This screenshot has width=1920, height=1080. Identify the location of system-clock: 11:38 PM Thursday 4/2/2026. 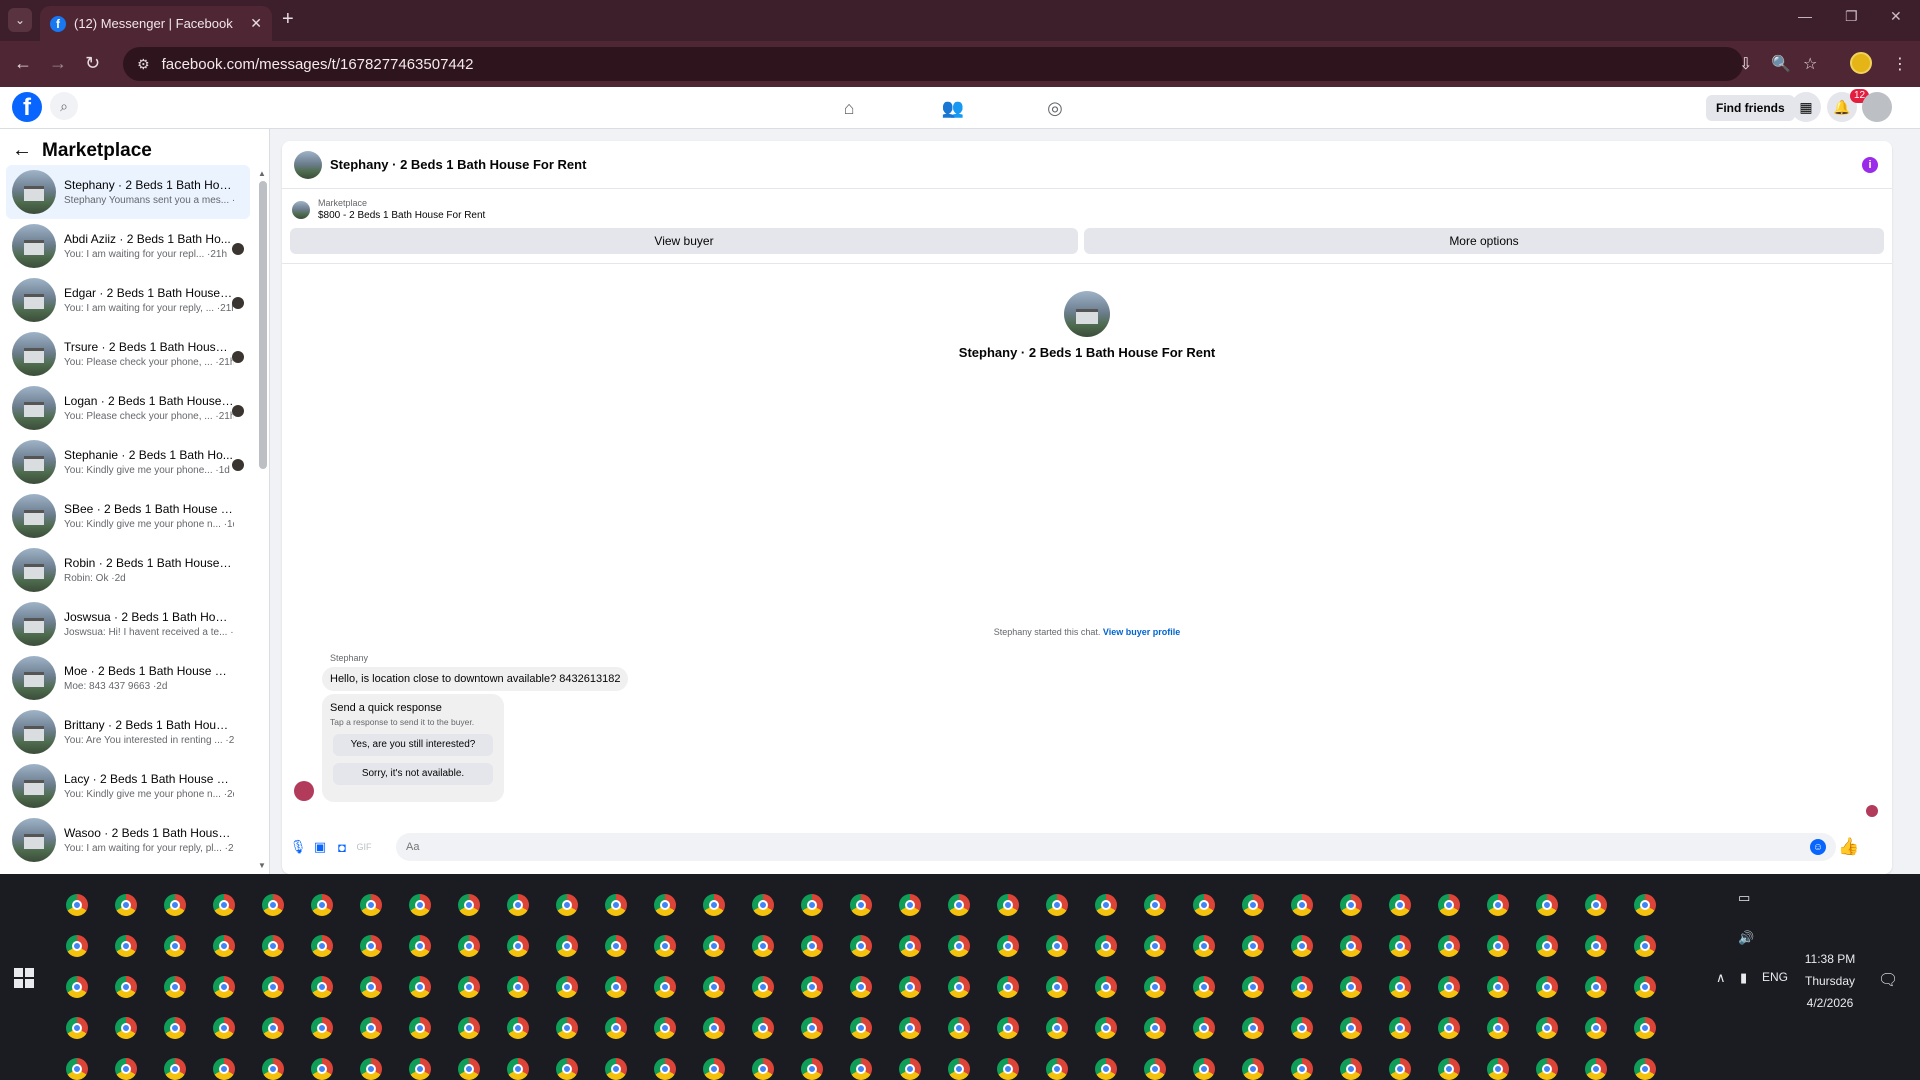
(1830, 981).